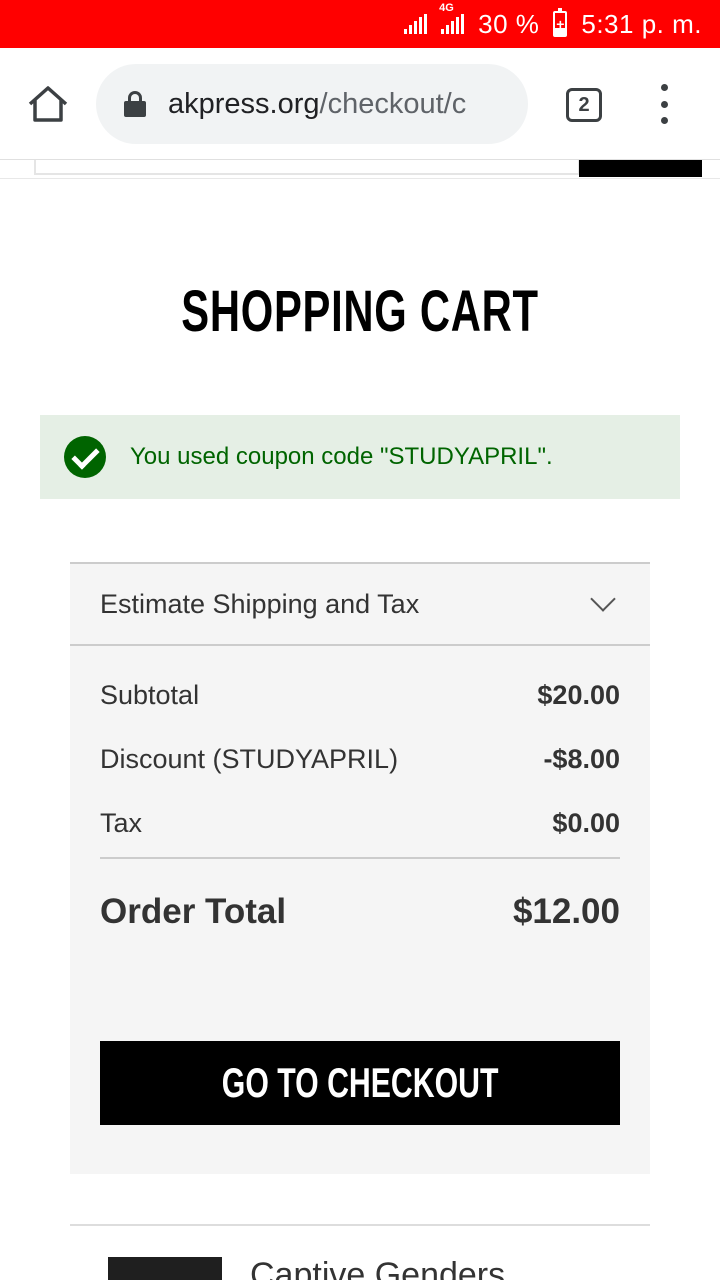  I want to click on partial-header, so click(360, 170).